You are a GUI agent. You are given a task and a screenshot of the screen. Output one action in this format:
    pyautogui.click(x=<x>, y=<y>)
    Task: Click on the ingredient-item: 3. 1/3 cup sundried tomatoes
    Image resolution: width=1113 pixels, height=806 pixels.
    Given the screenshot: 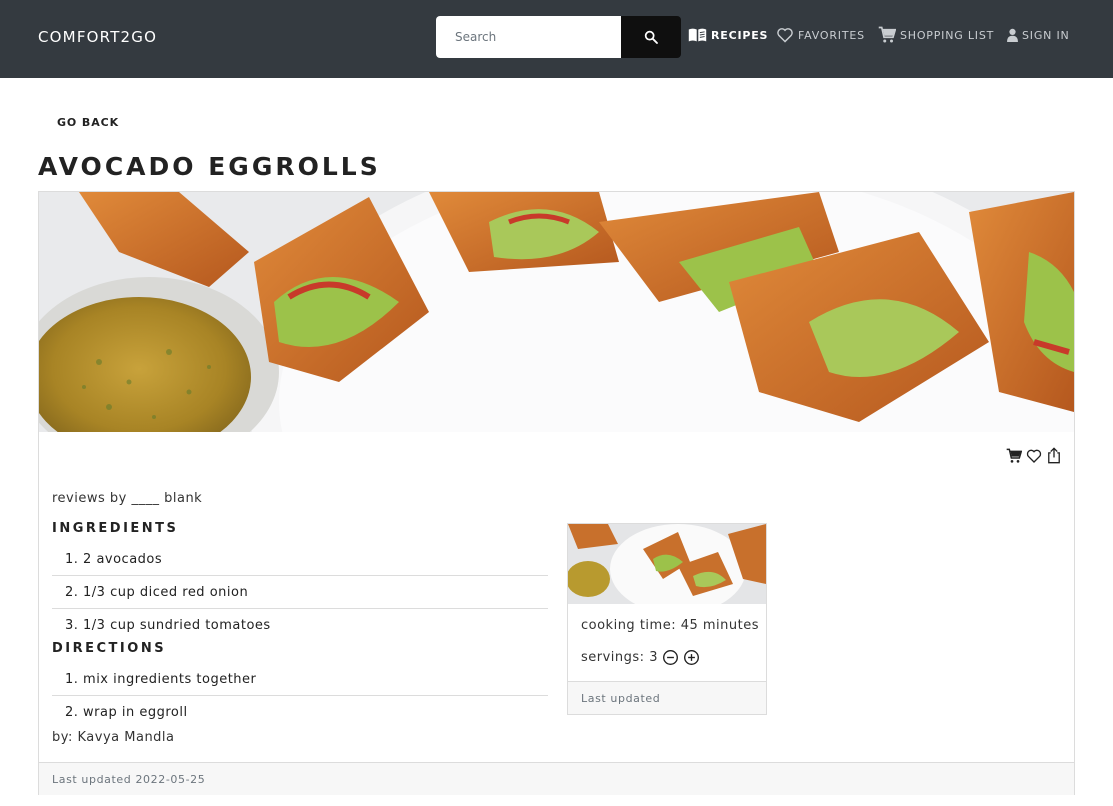 What is the action you would take?
    pyautogui.click(x=168, y=625)
    